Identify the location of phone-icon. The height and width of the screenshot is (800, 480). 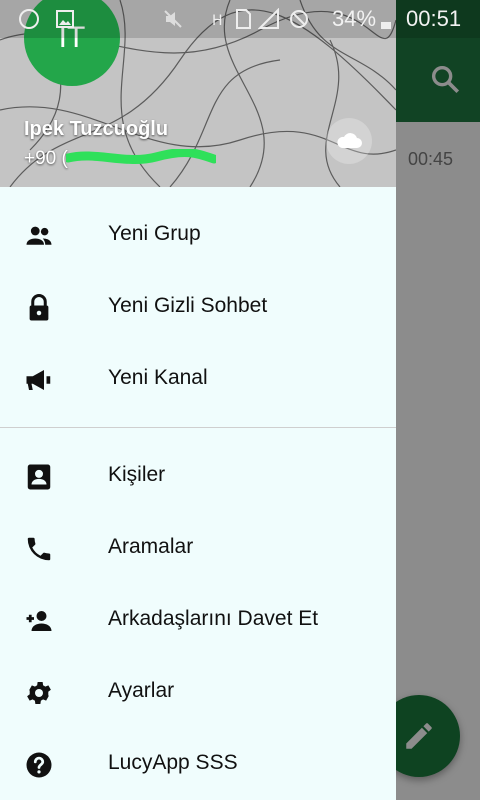
(39, 549).